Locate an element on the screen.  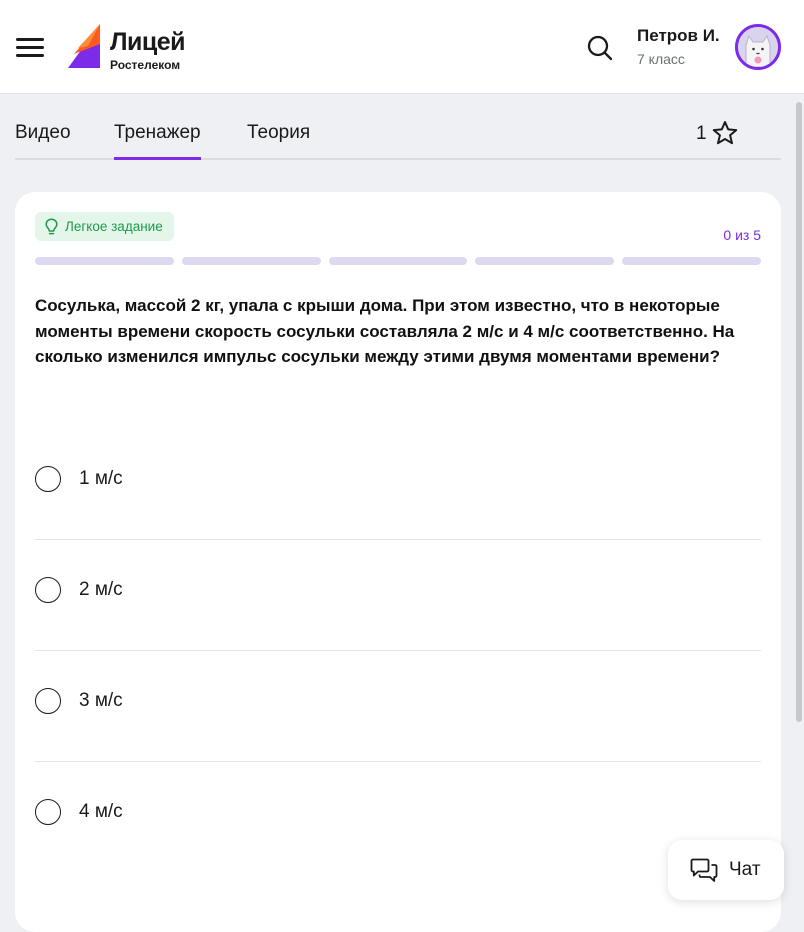
logo: Лицей Ростелеком is located at coordinates (131, 48).